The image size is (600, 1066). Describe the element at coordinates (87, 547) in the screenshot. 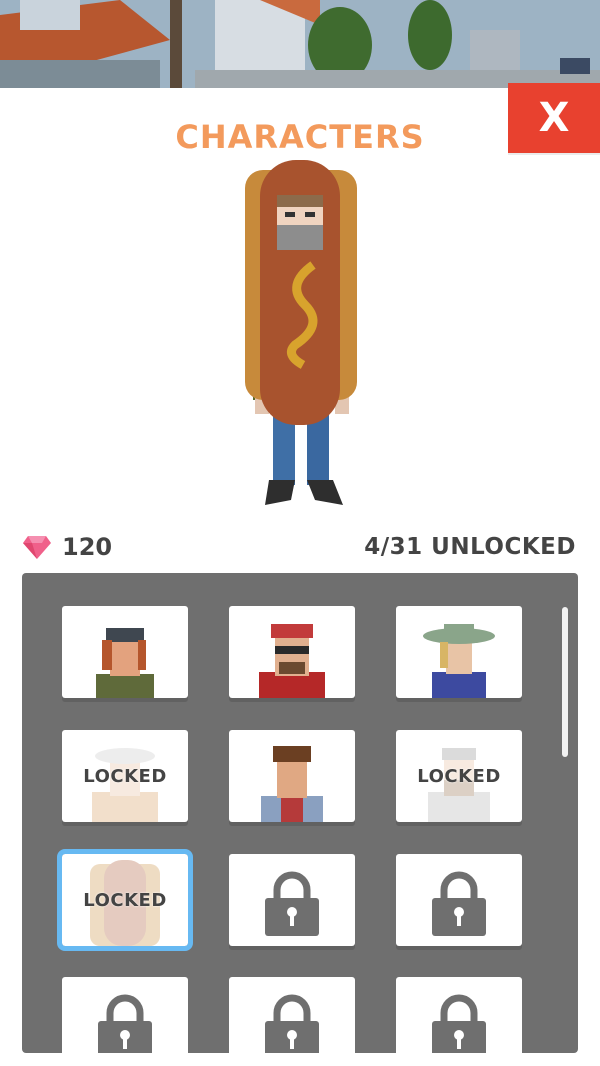

I see `gem-count: 120` at that location.